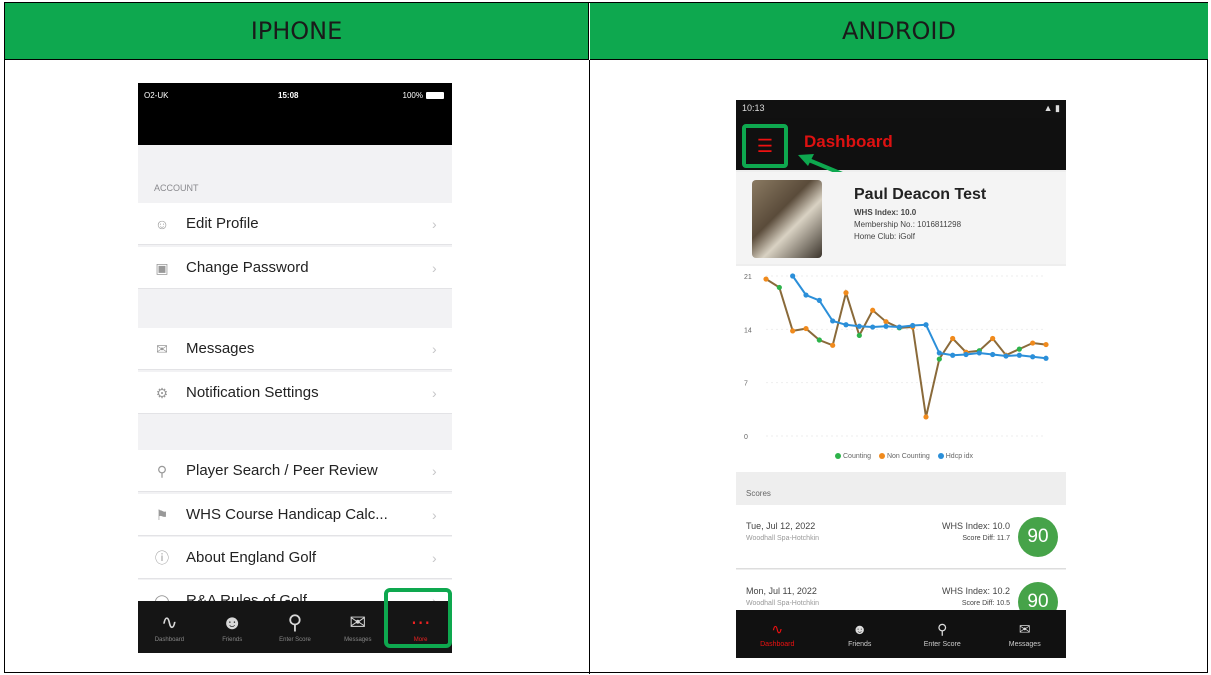 Image resolution: width=1211 pixels, height=675 pixels. What do you see at coordinates (975, 526) in the screenshot?
I see `score-whs-index: WHS Index: 10.0` at bounding box center [975, 526].